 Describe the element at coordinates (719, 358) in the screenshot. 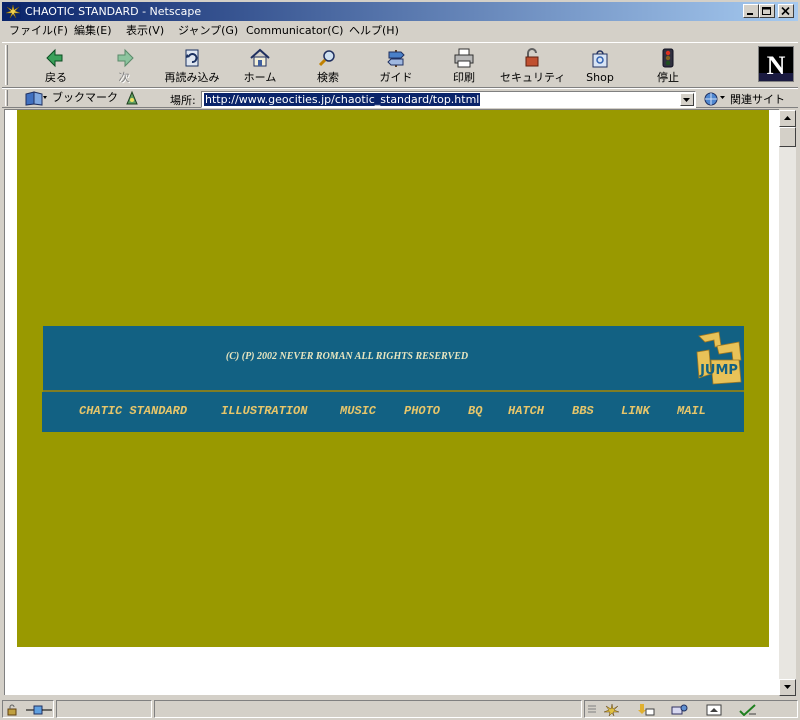

I see `jump-logo: JUMP` at that location.